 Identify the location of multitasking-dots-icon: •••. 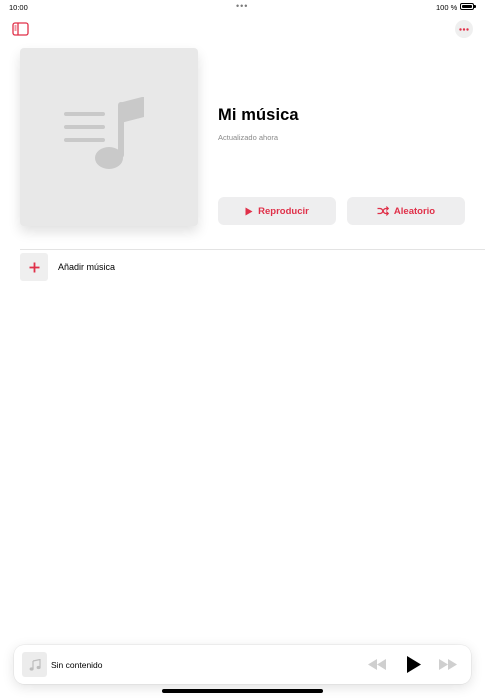
(242, 6).